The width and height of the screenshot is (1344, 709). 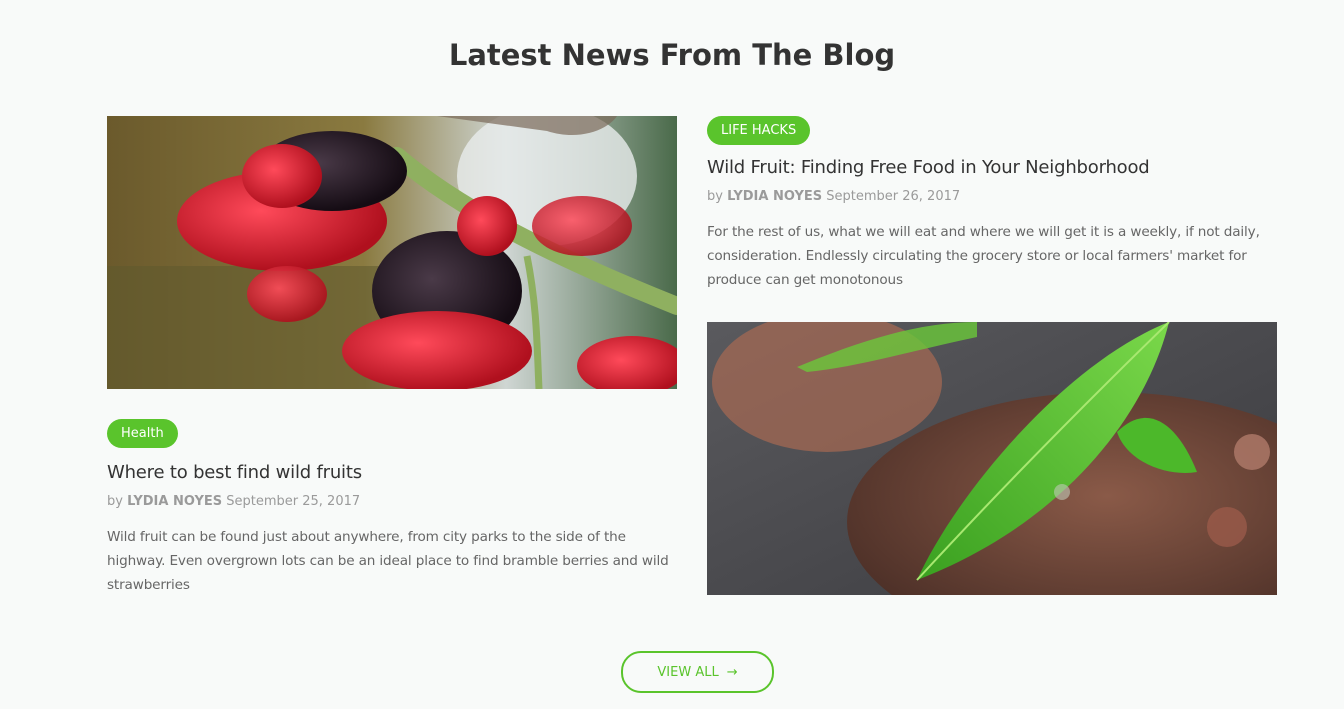 I want to click on section-title: Latest News From The Blog, so click(x=672, y=55).